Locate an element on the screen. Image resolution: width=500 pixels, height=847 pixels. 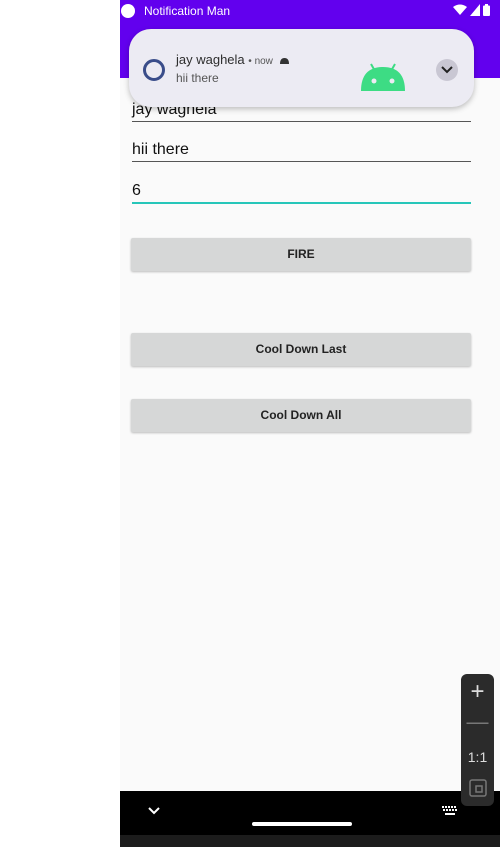
emulator-toolbar-strip is located at coordinates (310, 841).